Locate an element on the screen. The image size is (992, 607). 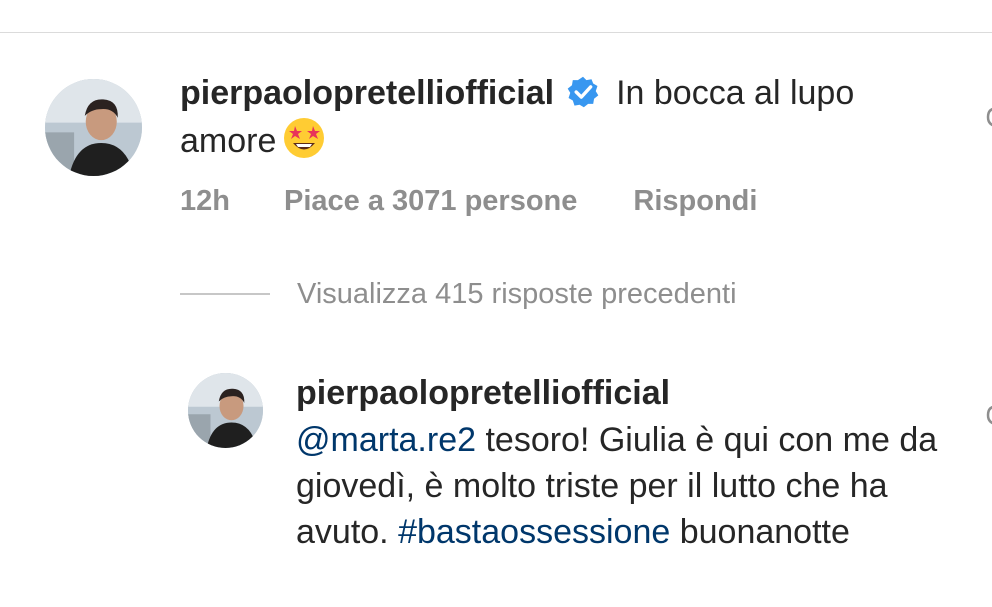
comment-likes-link: Piace a 3071 persone is located at coordinates (430, 201).